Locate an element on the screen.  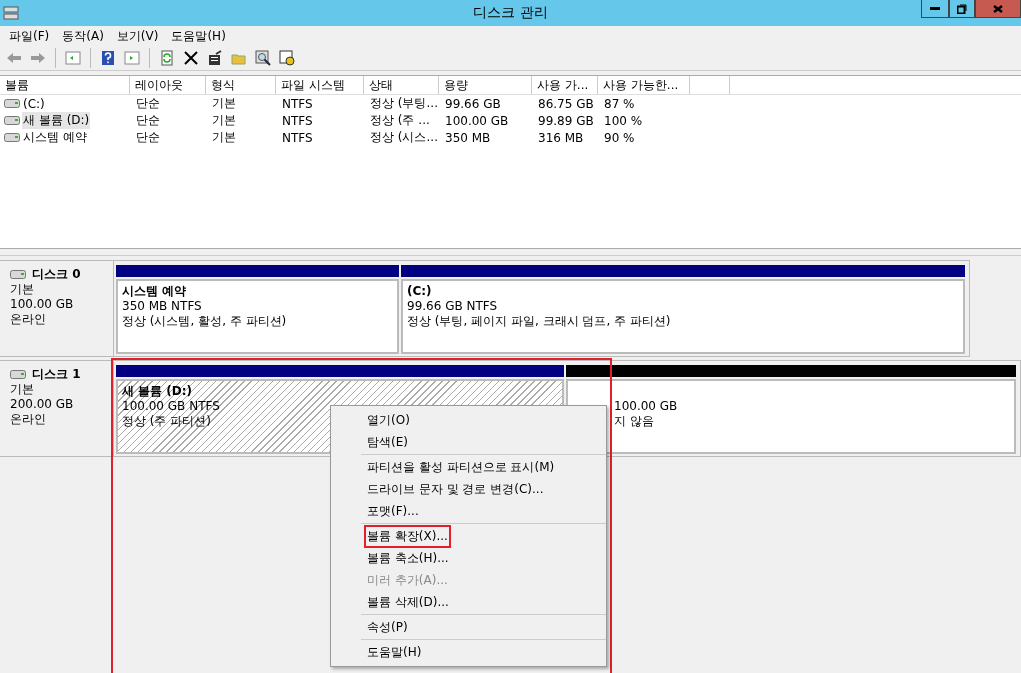
partition-status: 정상 (주 파티션) is located at coordinates (166, 421).